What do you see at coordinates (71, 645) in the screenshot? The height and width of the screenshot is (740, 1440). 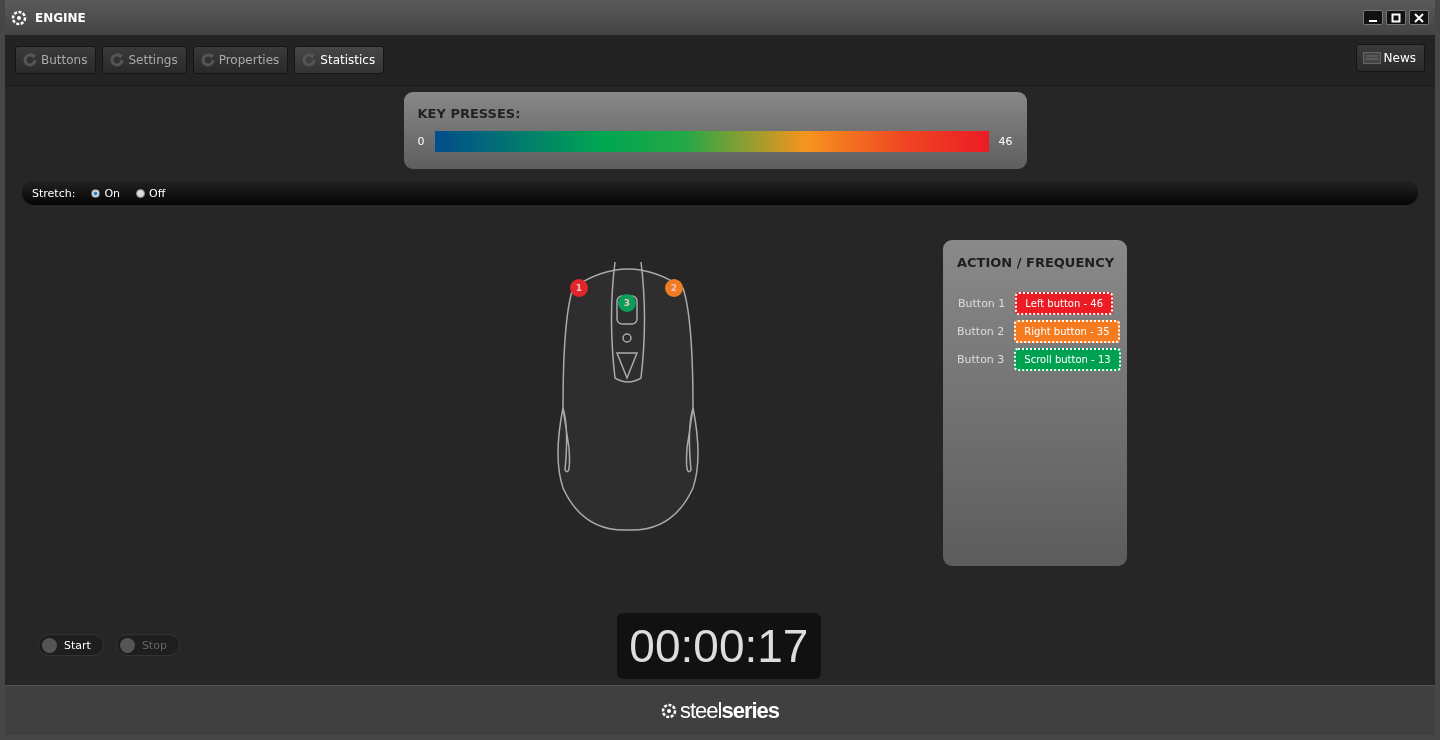 I see `toggle-button: Start` at bounding box center [71, 645].